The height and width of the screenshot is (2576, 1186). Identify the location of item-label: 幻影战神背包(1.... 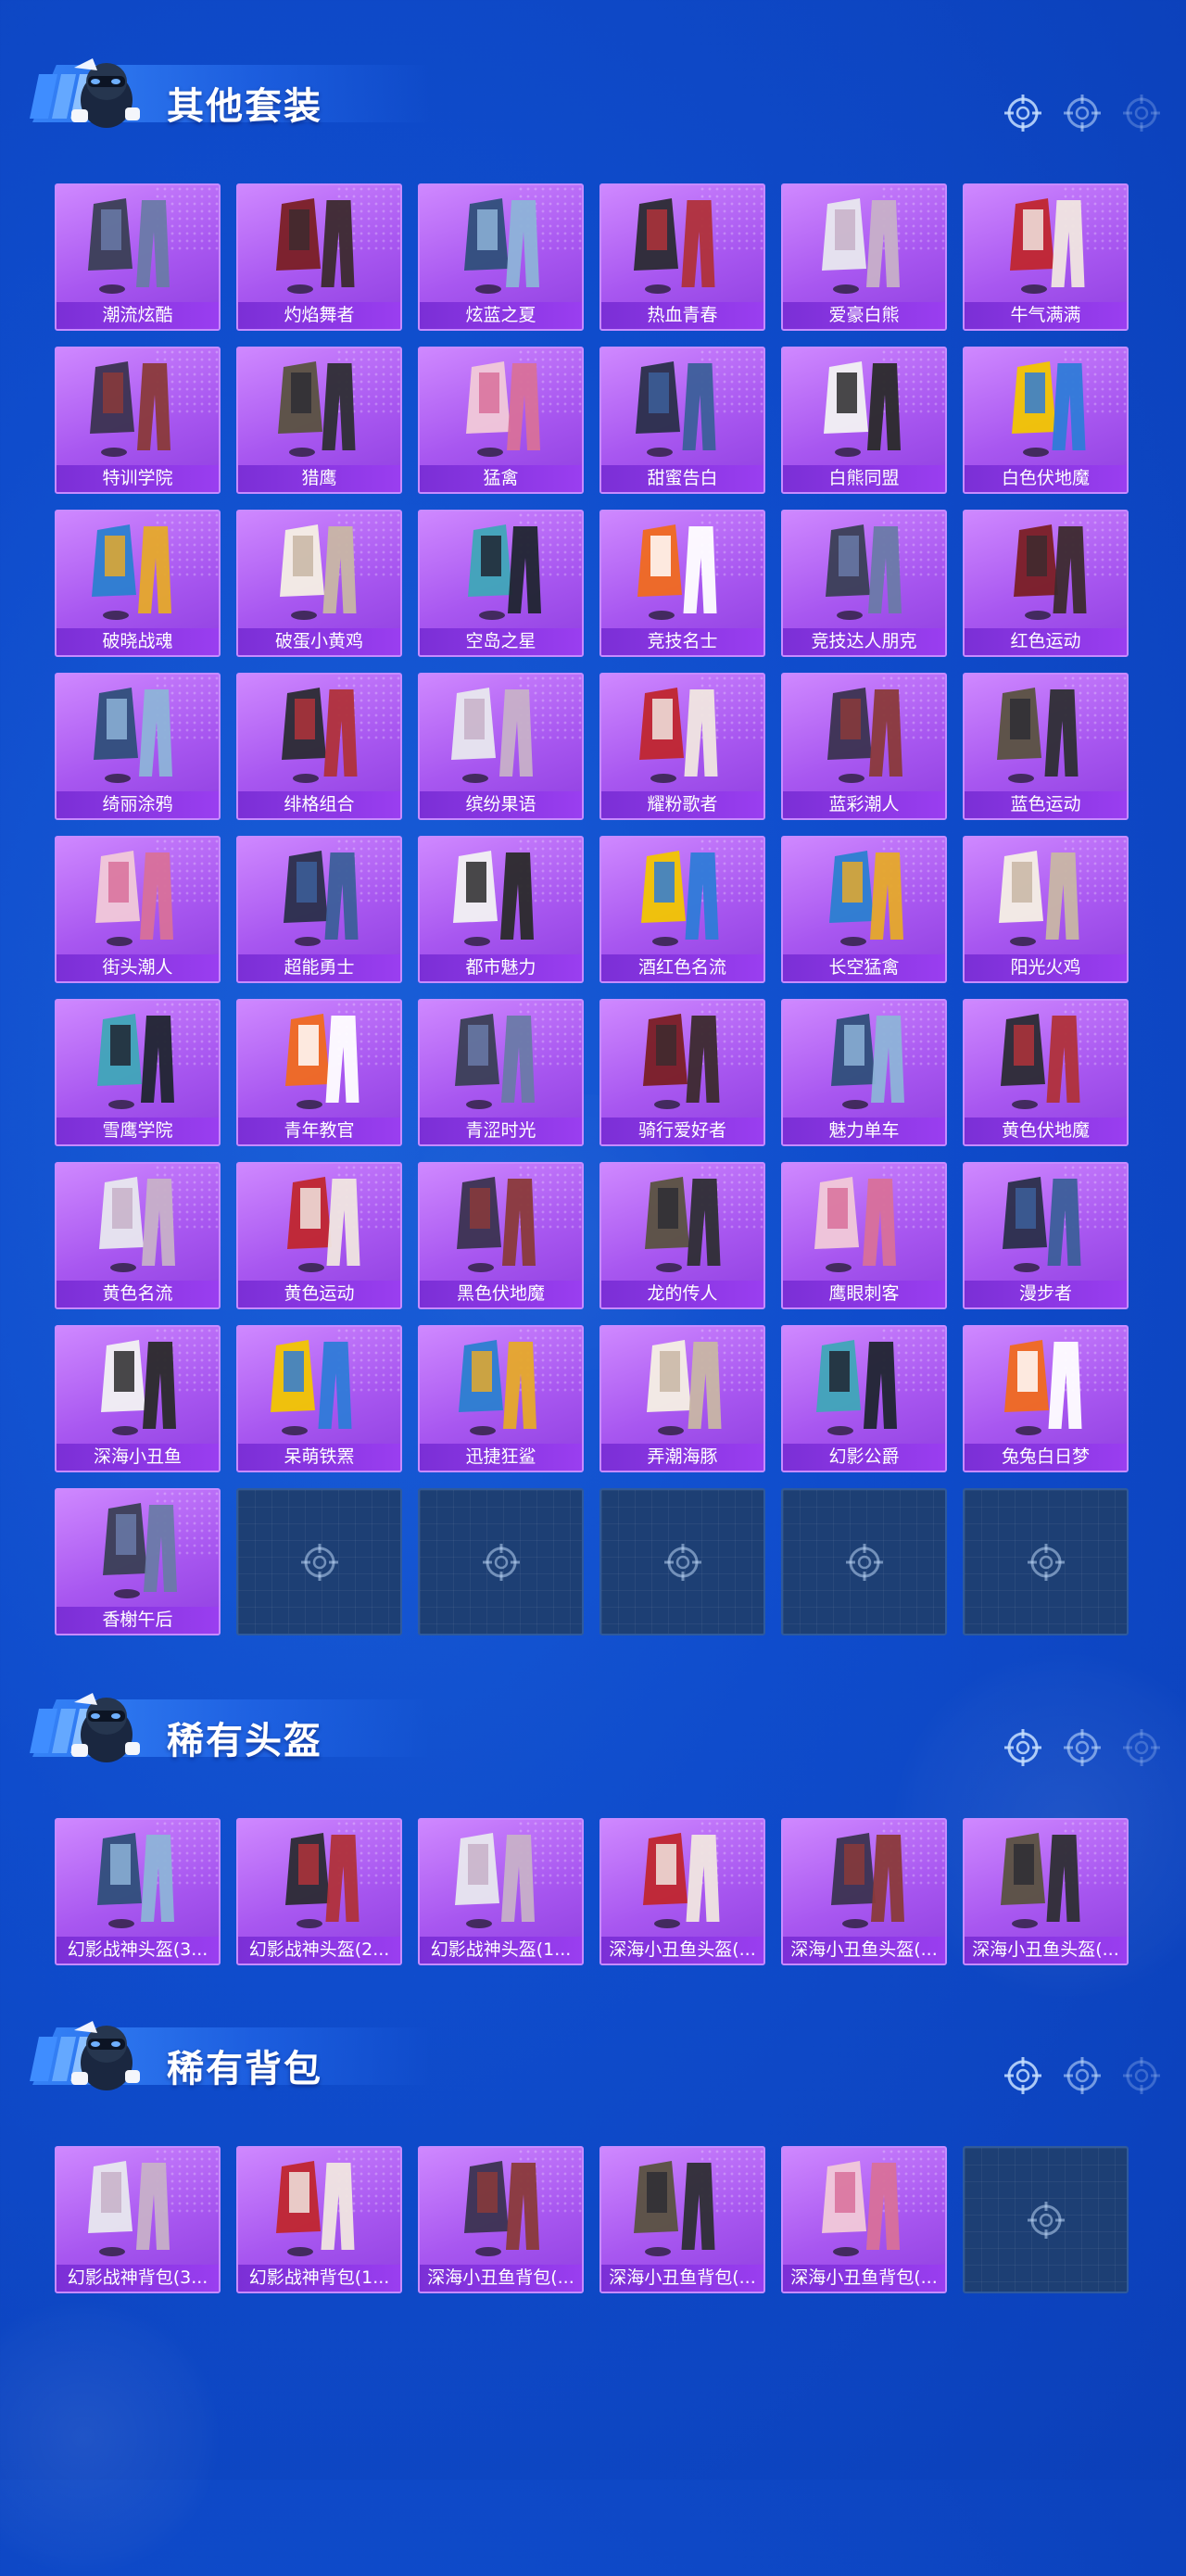
(319, 2278).